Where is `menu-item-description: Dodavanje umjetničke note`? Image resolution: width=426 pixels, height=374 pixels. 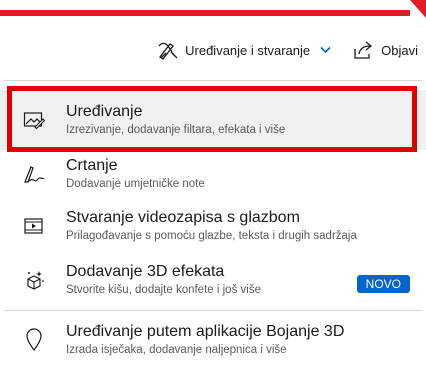 menu-item-description: Dodavanje umjetničke note is located at coordinates (135, 184).